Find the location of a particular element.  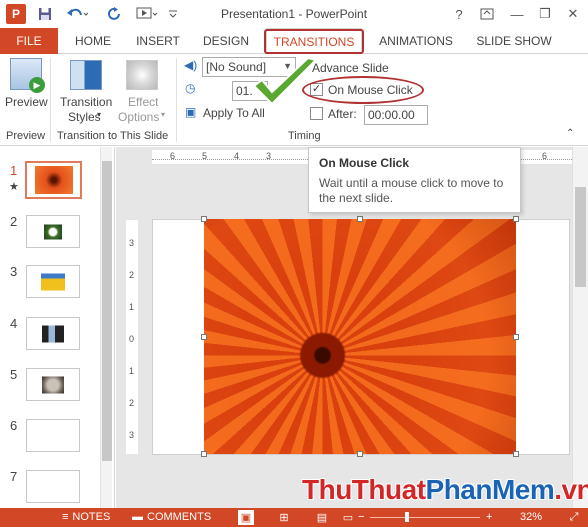

transition-group-label: Transition to This Slide is located at coordinates (113, 136).